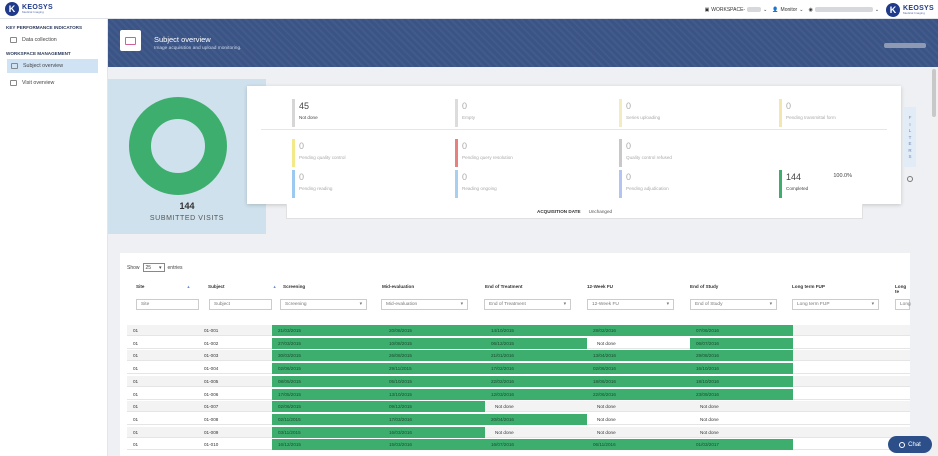  Describe the element at coordinates (741, 381) in the screenshot. I see `table-cell-eos: 18/10/2016` at that location.